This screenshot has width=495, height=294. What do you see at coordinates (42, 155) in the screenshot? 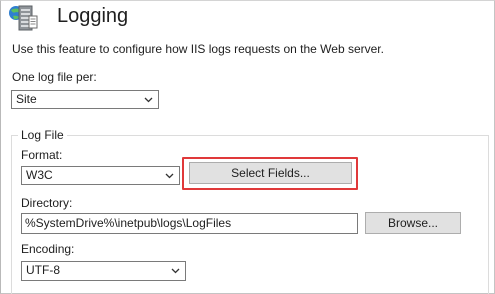
I see `format-label: Format:` at bounding box center [42, 155].